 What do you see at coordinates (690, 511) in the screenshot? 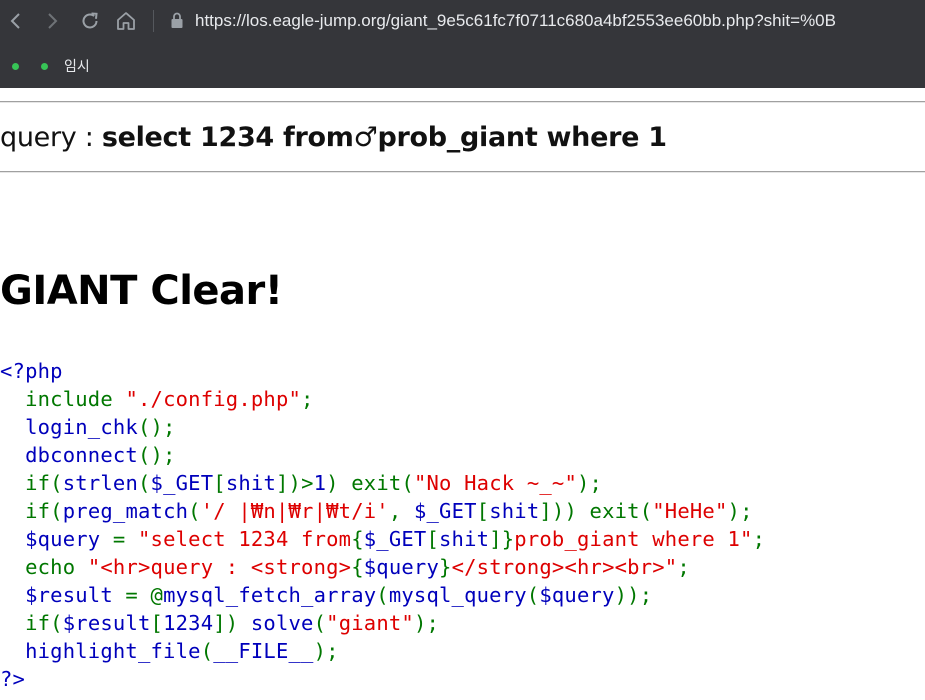
I see `code-token: "HeHe"` at bounding box center [690, 511].